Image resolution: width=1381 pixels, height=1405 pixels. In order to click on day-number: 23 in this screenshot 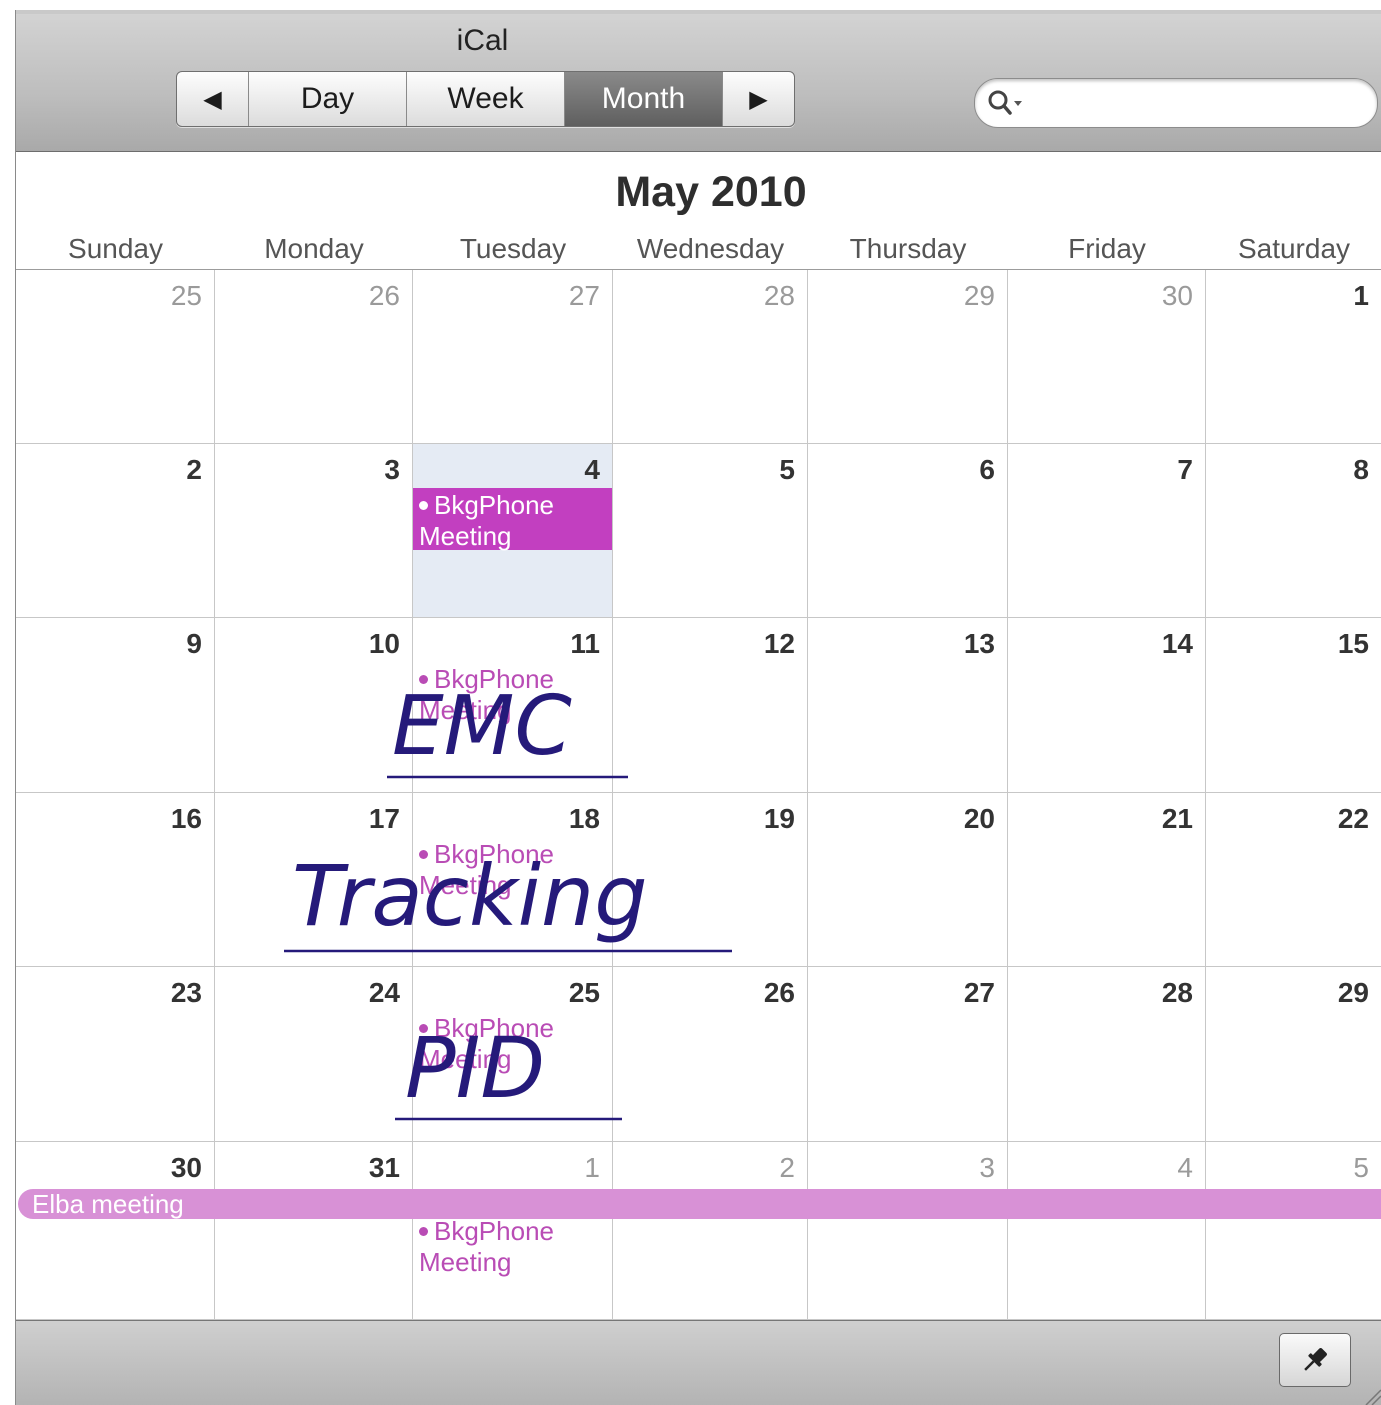, I will do `click(186, 992)`.